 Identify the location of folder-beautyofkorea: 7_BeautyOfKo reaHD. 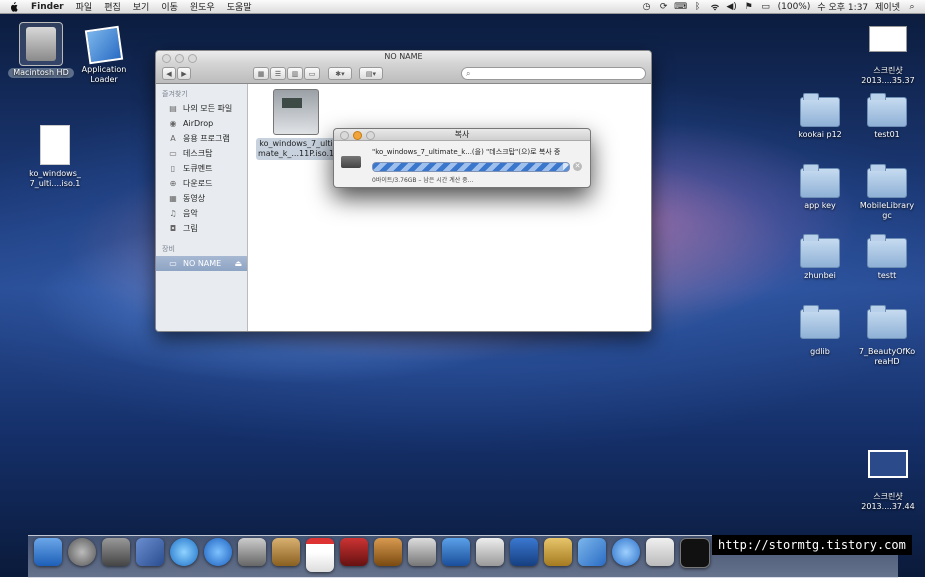
(887, 336).